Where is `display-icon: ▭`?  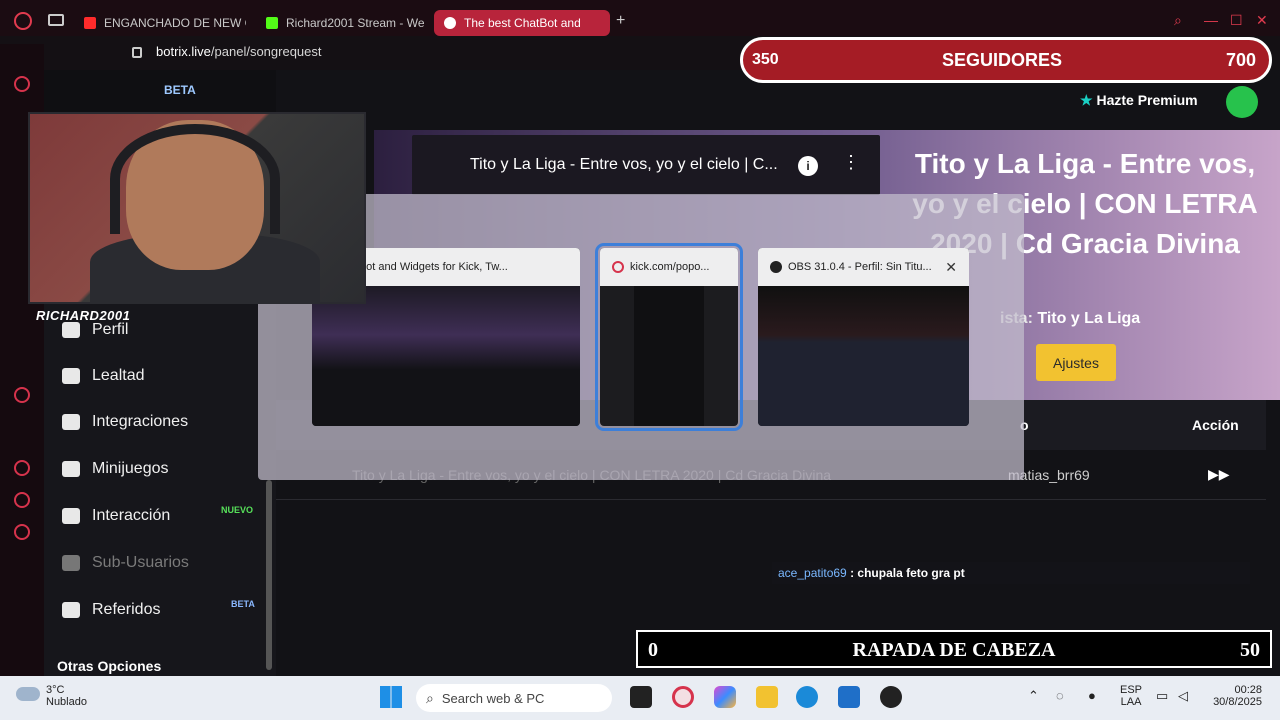
display-icon: ▭ is located at coordinates (1162, 696).